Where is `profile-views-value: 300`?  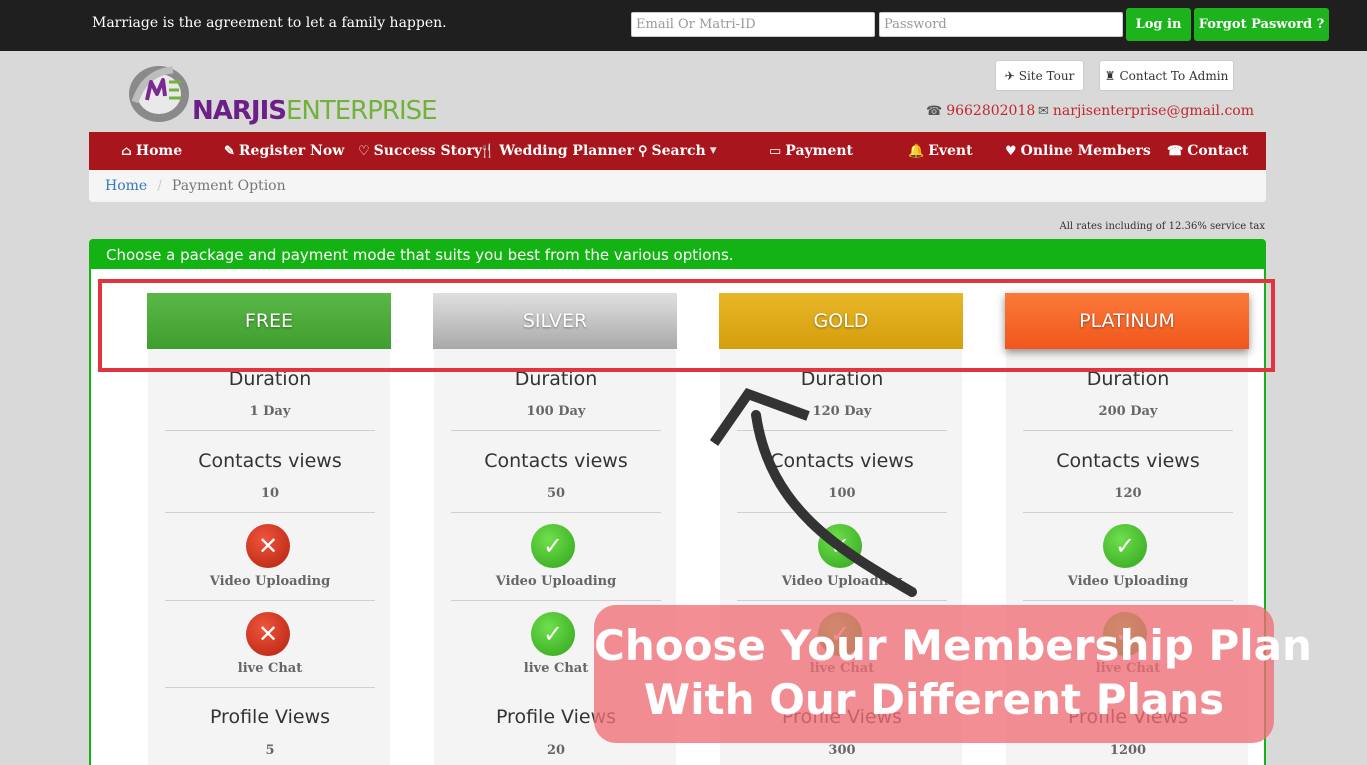
profile-views-value: 300 is located at coordinates (842, 750).